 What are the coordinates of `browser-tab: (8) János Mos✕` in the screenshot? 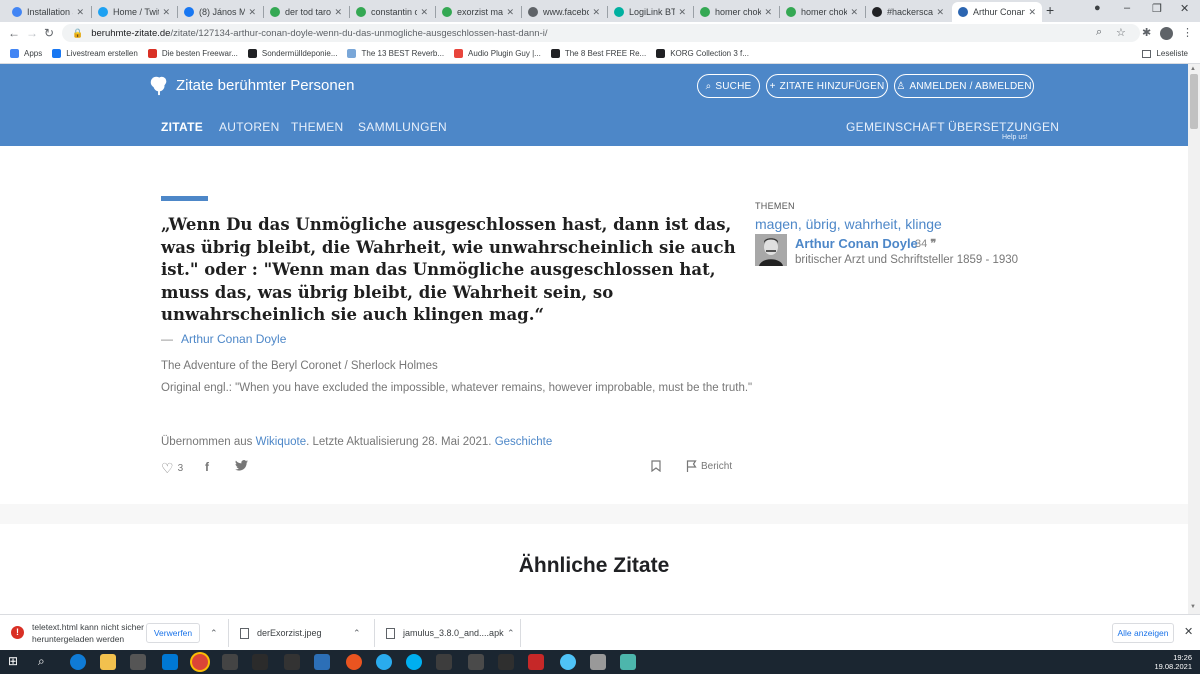 It's located at (220, 12).